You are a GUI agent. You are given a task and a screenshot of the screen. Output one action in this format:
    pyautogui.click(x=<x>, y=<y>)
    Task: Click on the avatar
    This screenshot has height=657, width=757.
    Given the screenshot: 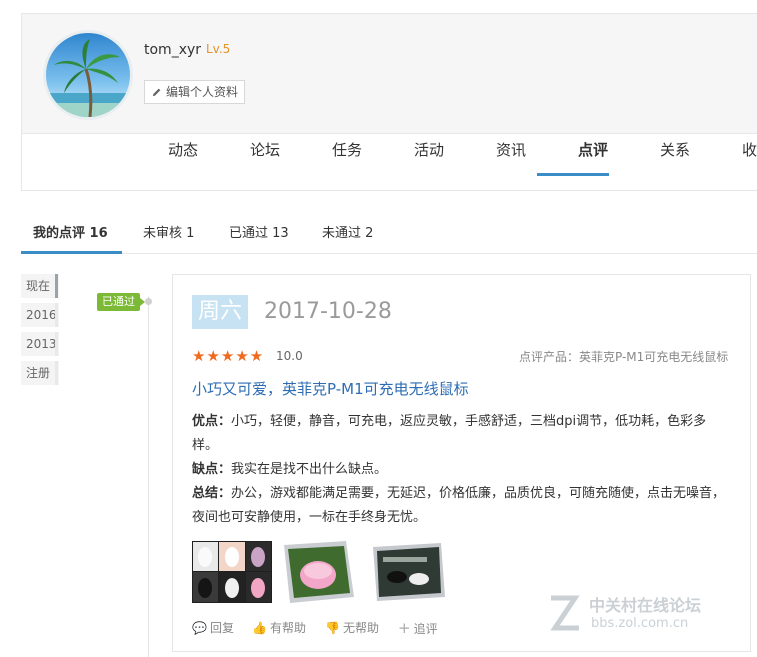 What is the action you would take?
    pyautogui.click(x=88, y=75)
    